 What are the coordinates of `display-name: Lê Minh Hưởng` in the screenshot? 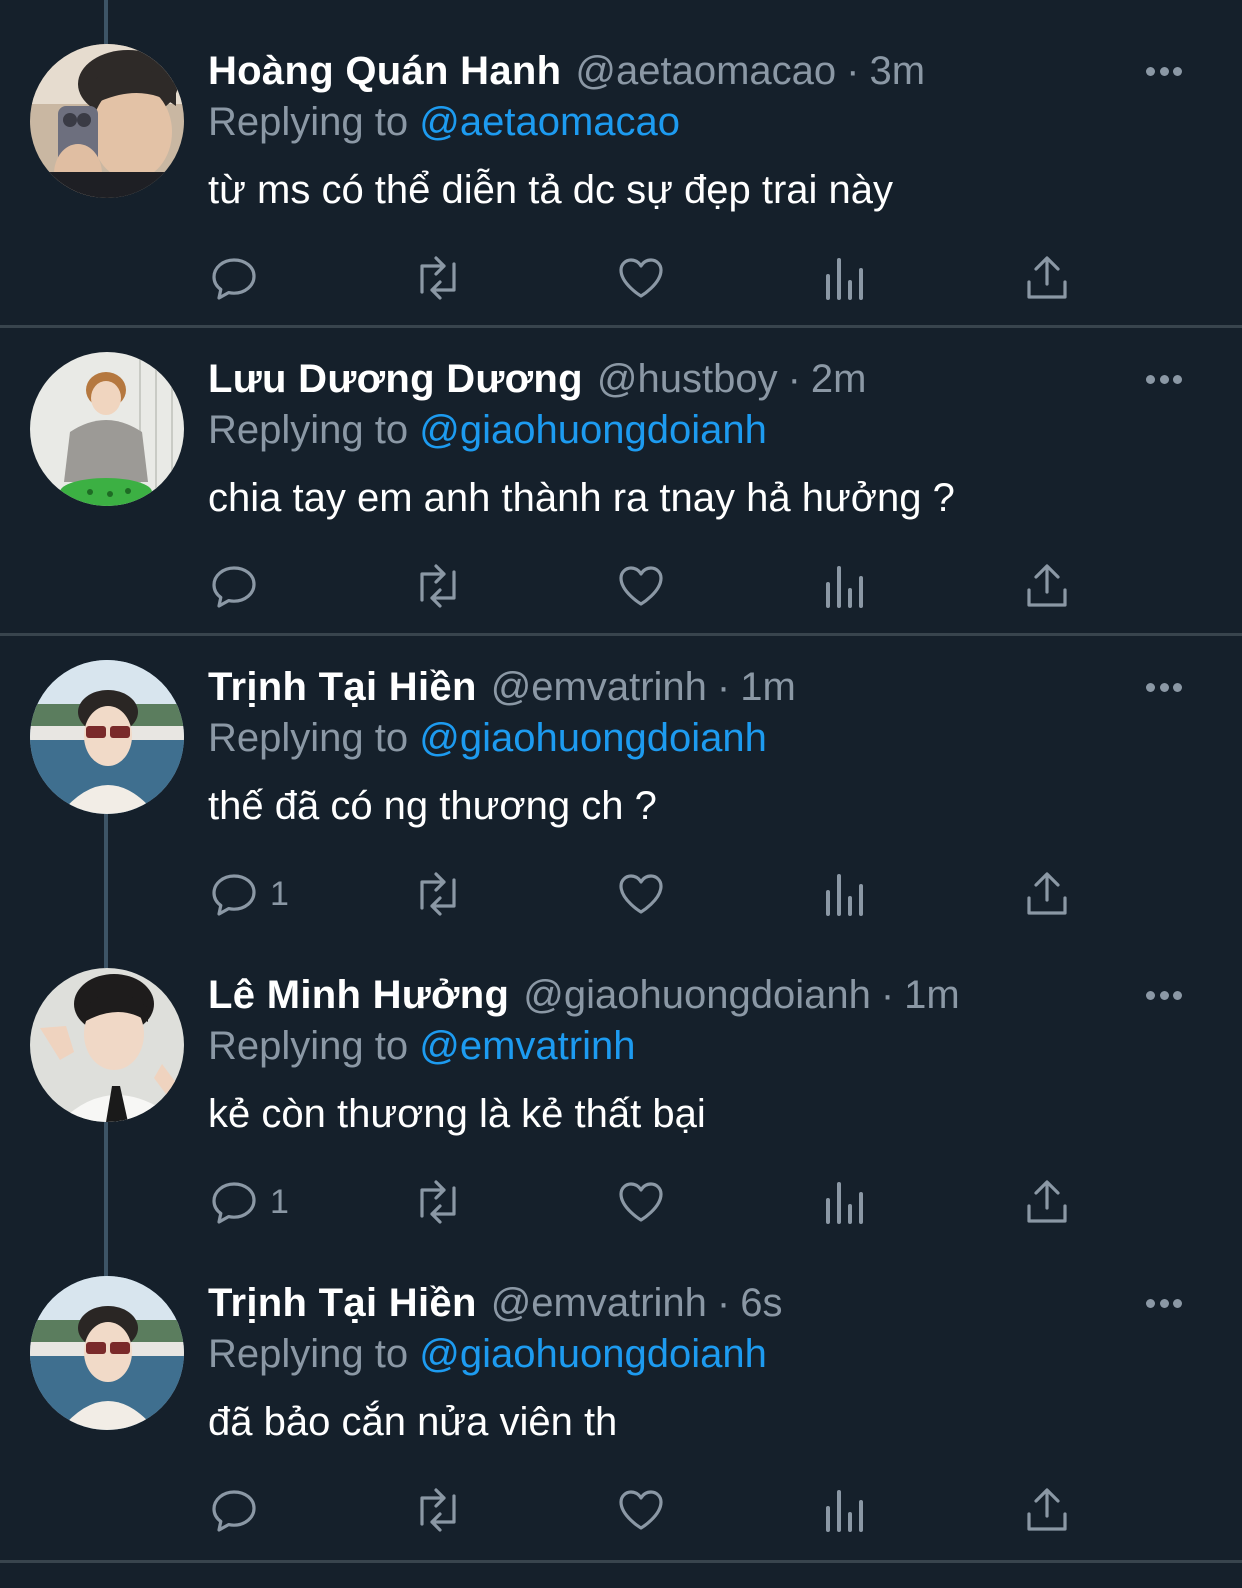 It's located at (358, 995).